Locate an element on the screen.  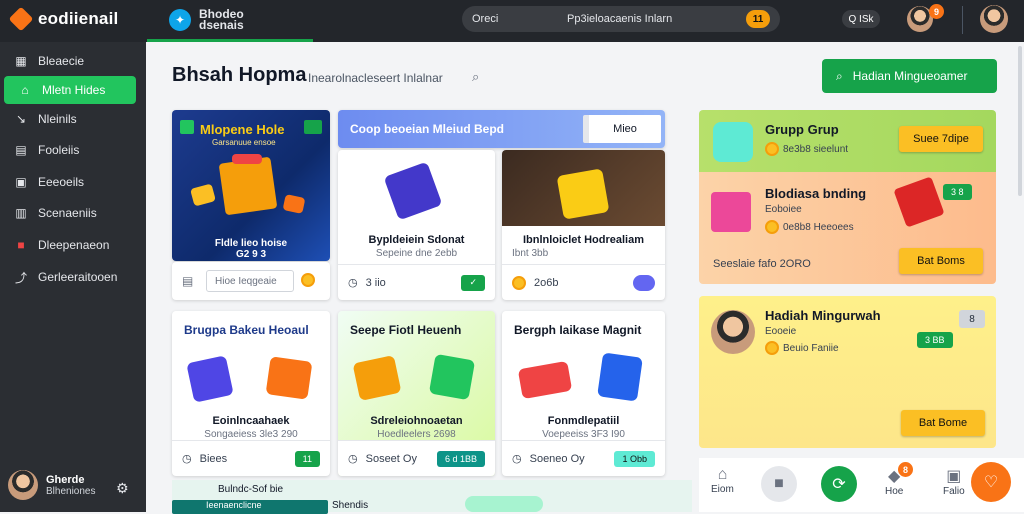
bottom-nav: ⌂ Eiom ■ ⟳ ◆ Hoe 8 ▣ Falio ♡ is located at coordinates (861, 485).